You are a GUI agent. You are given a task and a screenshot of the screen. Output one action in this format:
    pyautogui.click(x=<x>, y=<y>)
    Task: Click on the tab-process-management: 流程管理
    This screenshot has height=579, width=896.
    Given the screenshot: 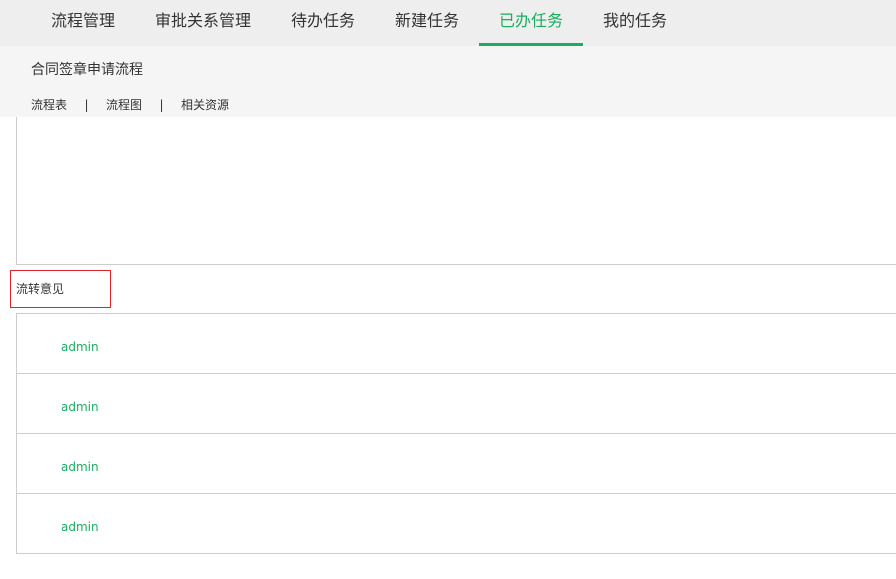 What is the action you would take?
    pyautogui.click(x=83, y=23)
    